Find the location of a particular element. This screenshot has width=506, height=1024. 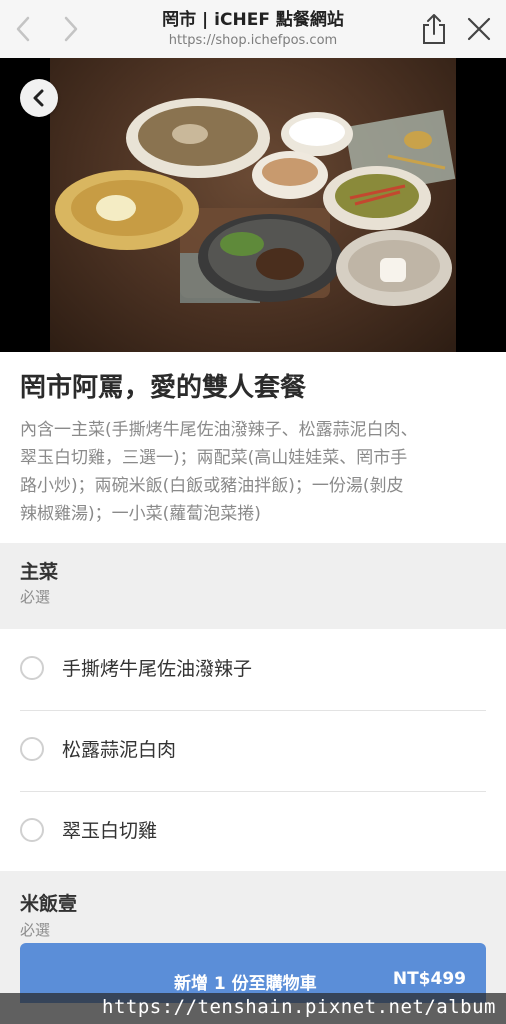

product-title: 罔市阿罵，愛的雙人套餐 is located at coordinates (163, 388).